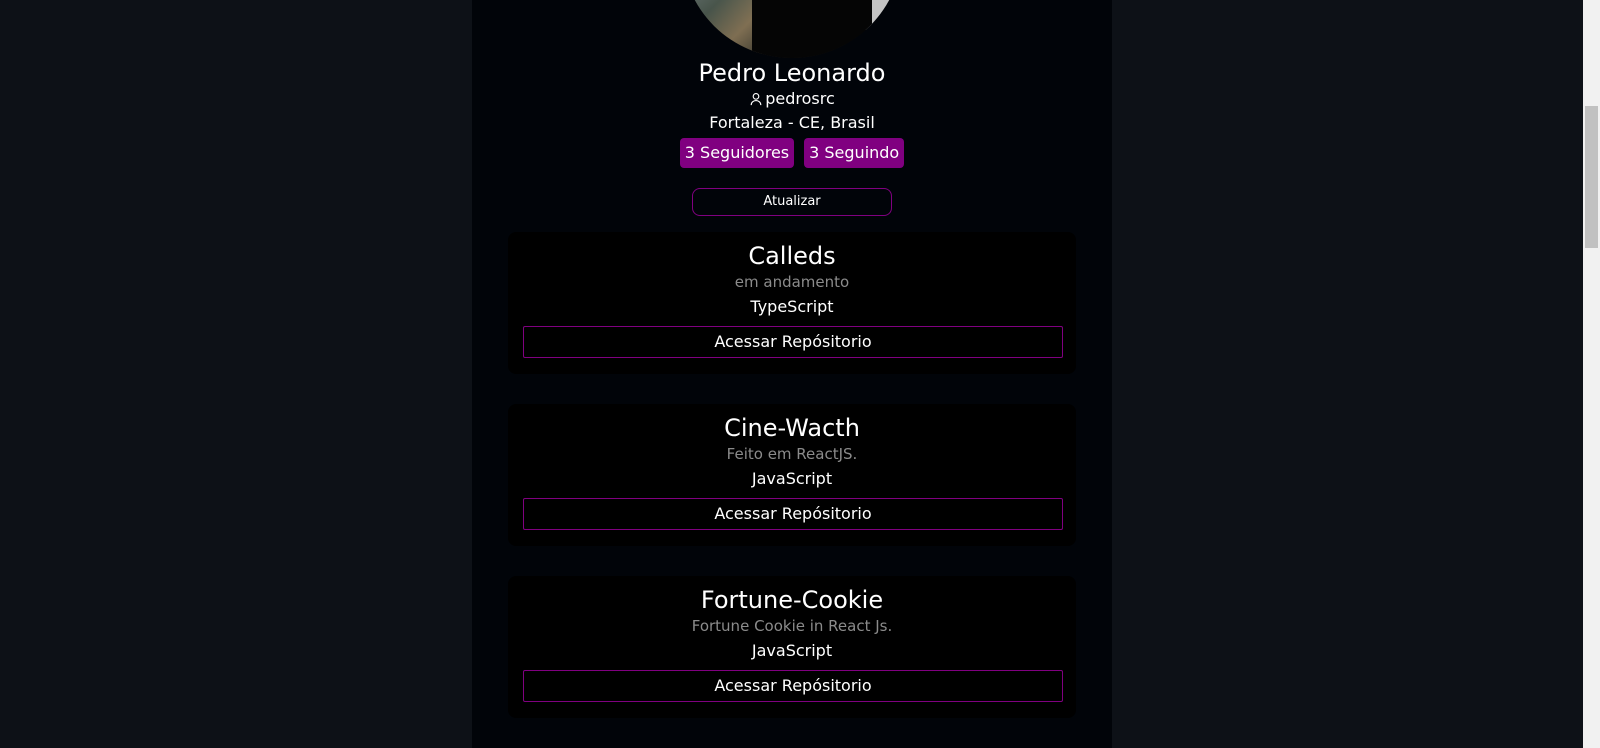 This screenshot has width=1600, height=748. What do you see at coordinates (812, 29) in the screenshot?
I see `avatar-person` at bounding box center [812, 29].